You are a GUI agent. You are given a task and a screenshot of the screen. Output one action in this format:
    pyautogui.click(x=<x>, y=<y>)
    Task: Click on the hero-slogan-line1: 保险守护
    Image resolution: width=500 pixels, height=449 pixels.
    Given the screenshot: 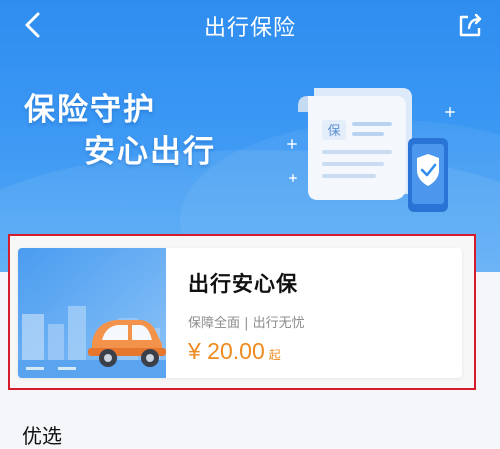 What is the action you would take?
    pyautogui.click(x=90, y=110)
    